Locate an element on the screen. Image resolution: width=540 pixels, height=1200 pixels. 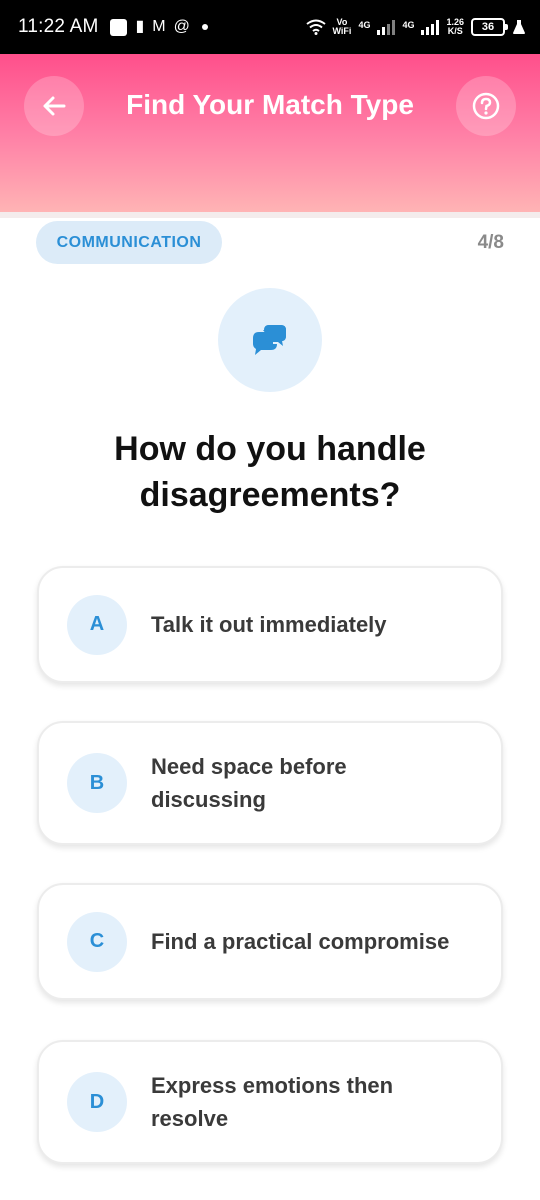
option-text: Express emotions then resolve is located at coordinates (272, 1102).